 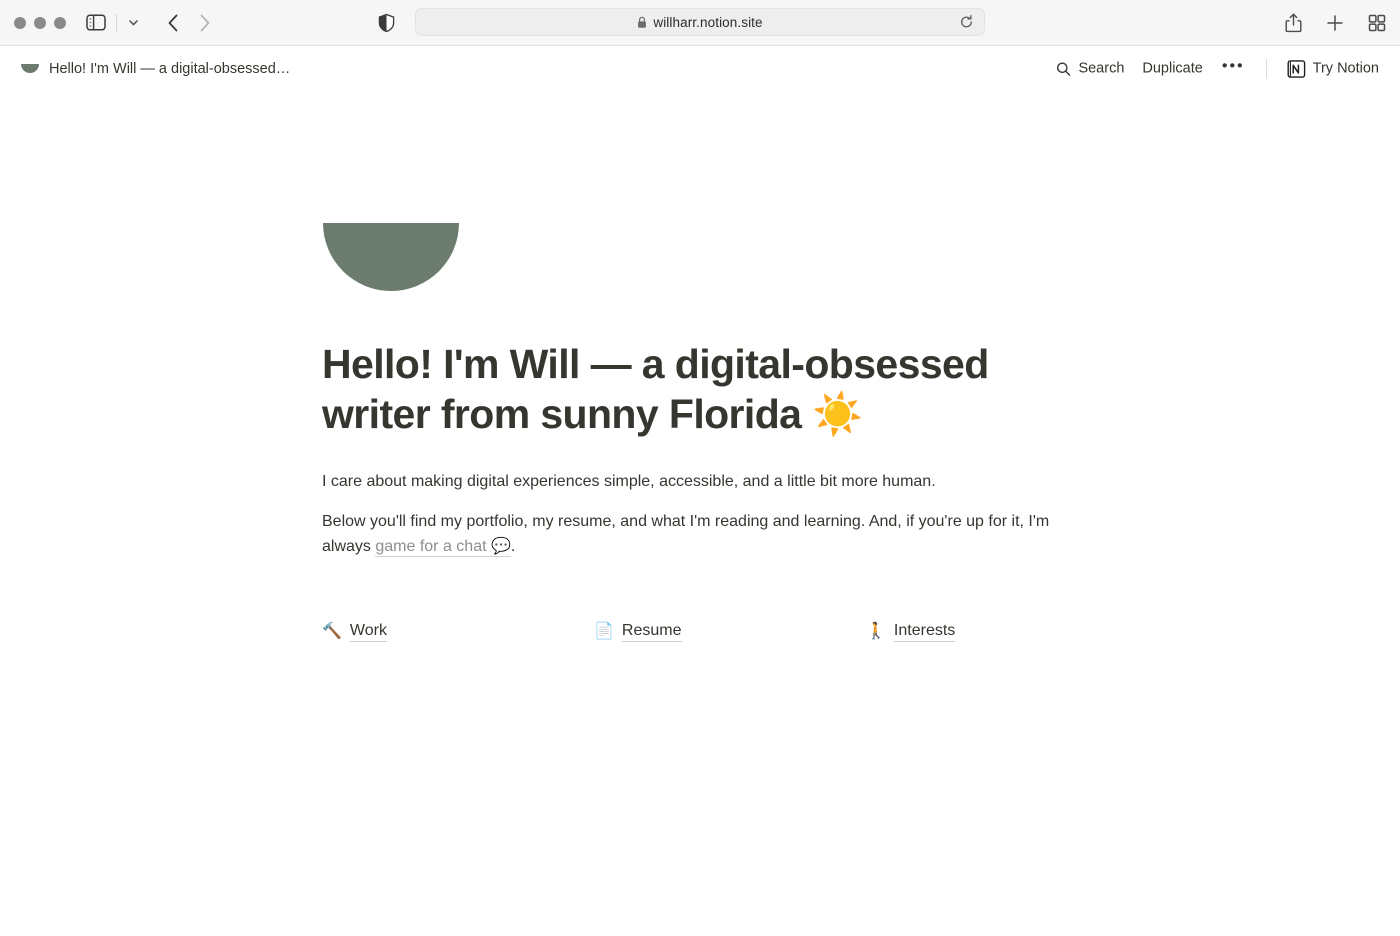 What do you see at coordinates (173, 23) in the screenshot?
I see `back-button` at bounding box center [173, 23].